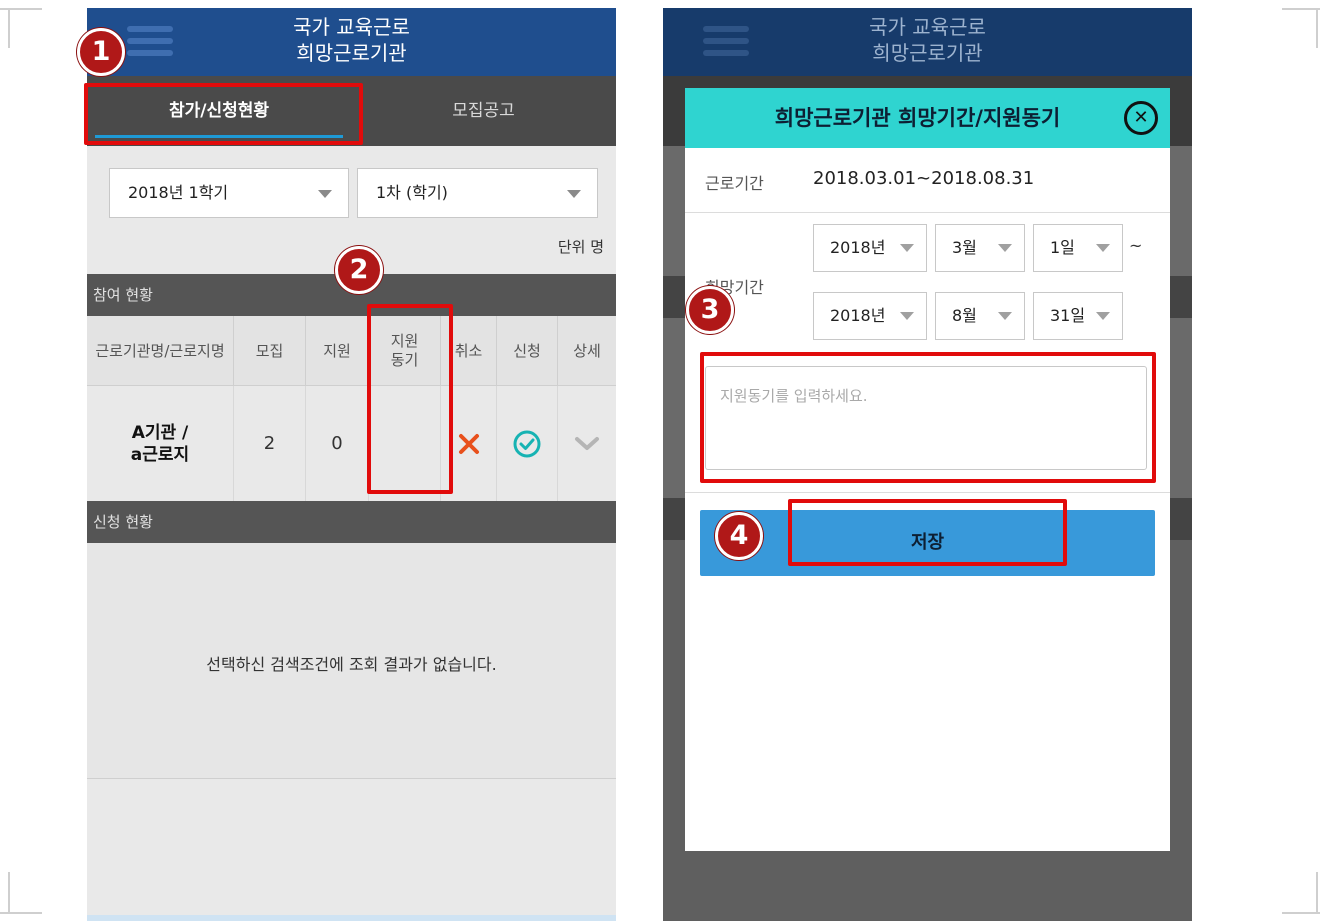  I want to click on dialog-title: 희망근로기관 희망기간/지원동기, so click(917, 118).